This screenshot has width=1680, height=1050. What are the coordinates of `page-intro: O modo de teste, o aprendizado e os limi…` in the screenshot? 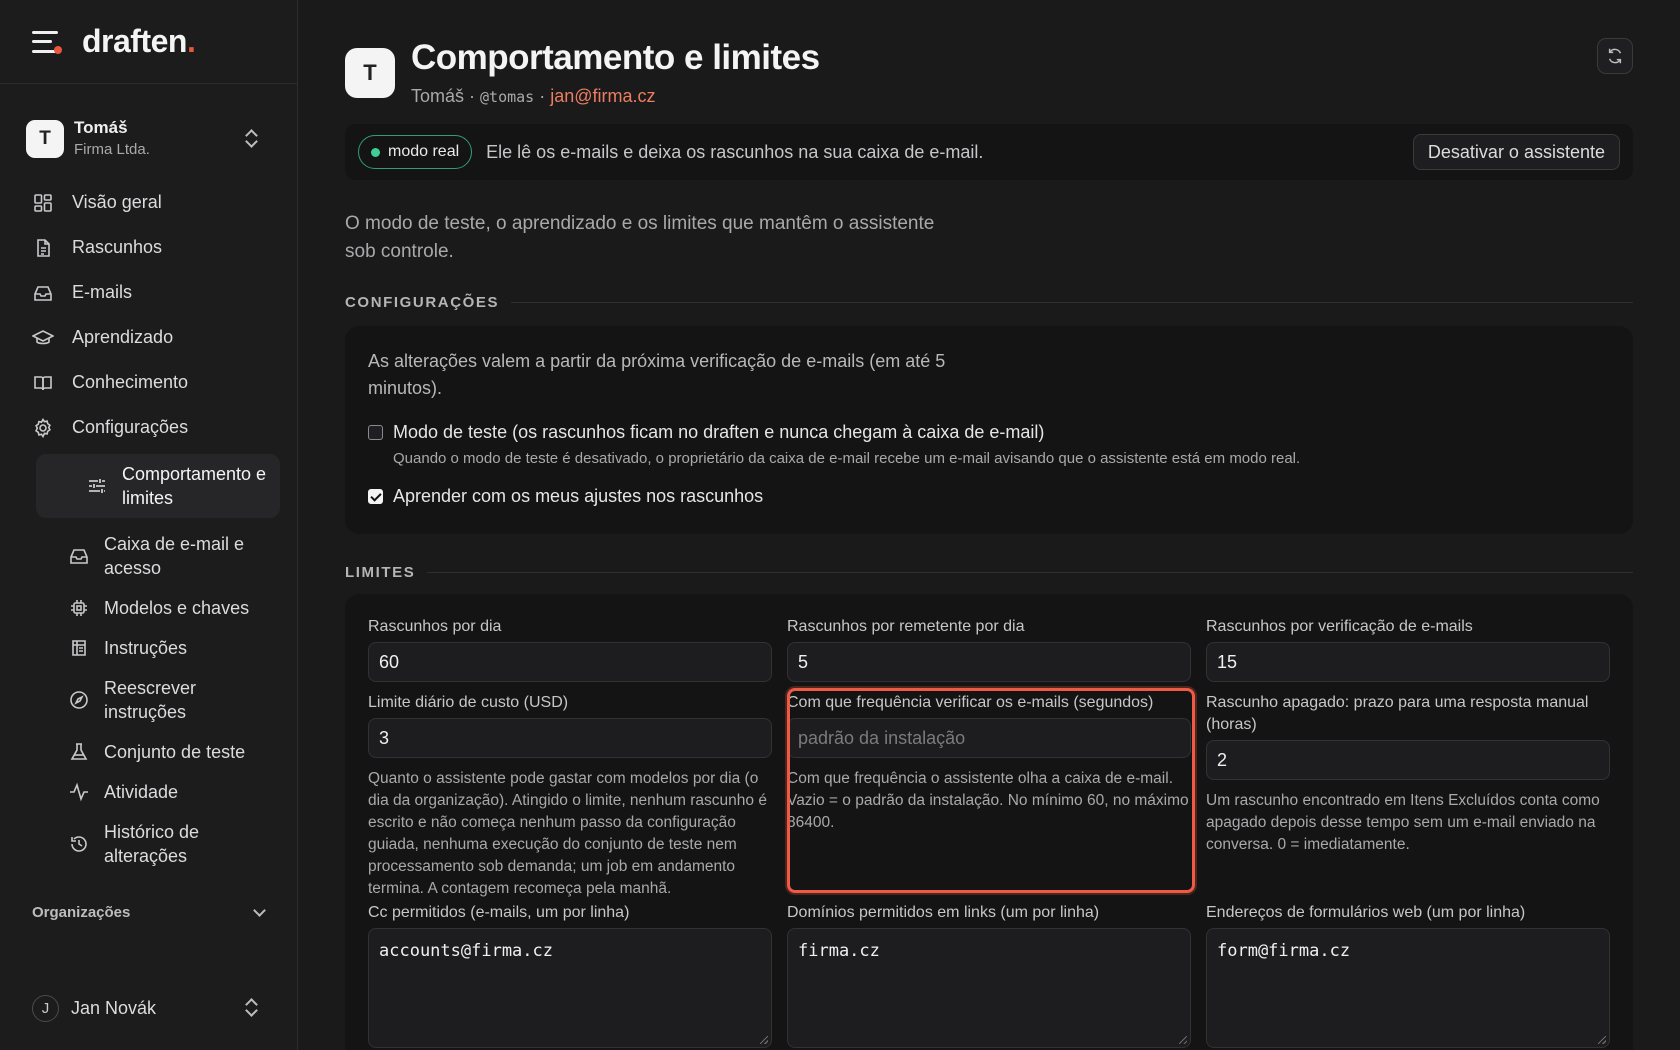 It's located at (640, 237).